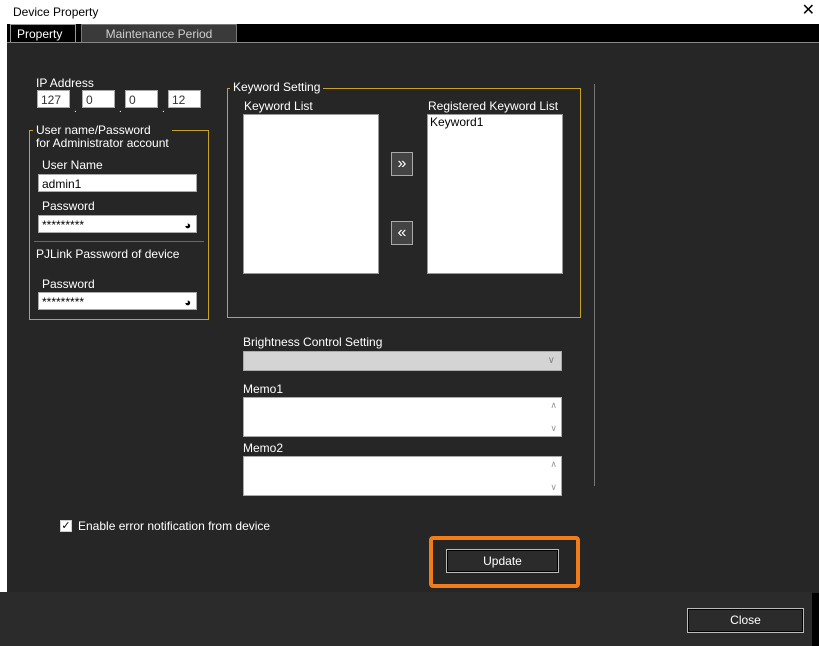 The width and height of the screenshot is (819, 646). What do you see at coordinates (108, 254) in the screenshot?
I see `pjlink-password-label: PJLink Password of device` at bounding box center [108, 254].